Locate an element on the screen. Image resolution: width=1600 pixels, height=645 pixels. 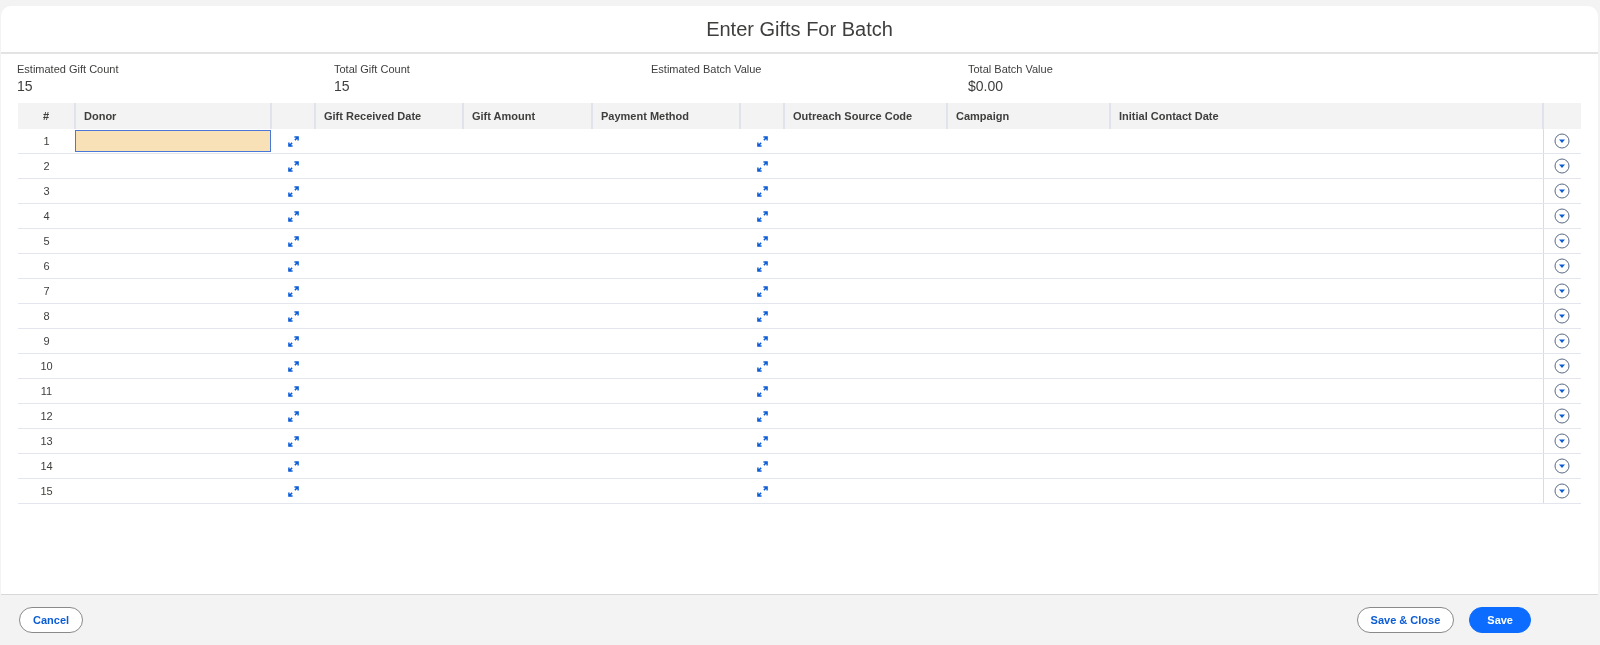
save-button: Save is located at coordinates (1500, 620).